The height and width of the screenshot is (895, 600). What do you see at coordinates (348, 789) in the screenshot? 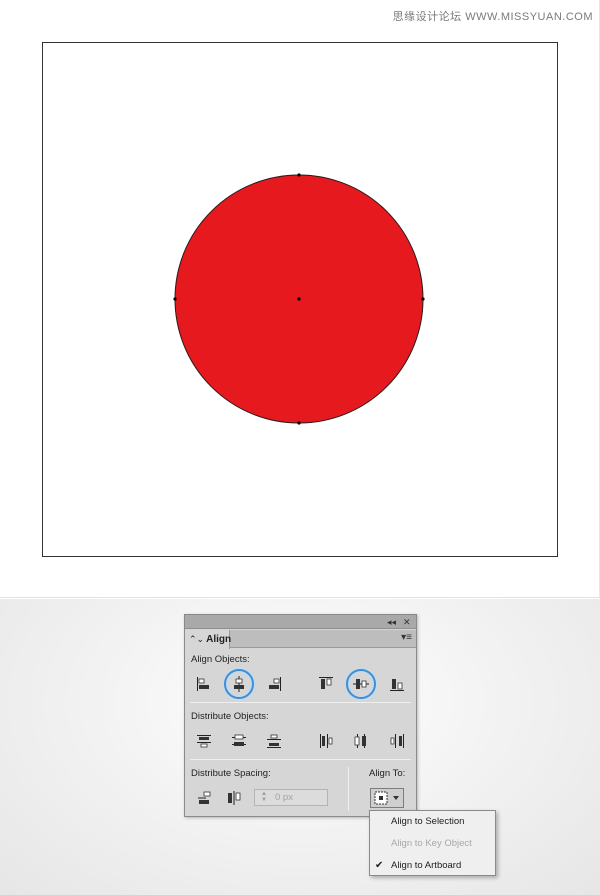
I see `vertical-divider` at bounding box center [348, 789].